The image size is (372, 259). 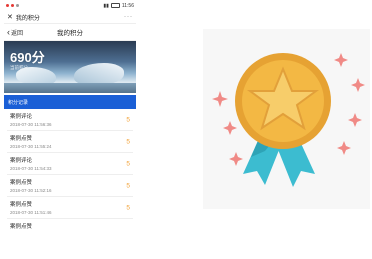 I want to click on list-item: 案例点赞, so click(x=70, y=225).